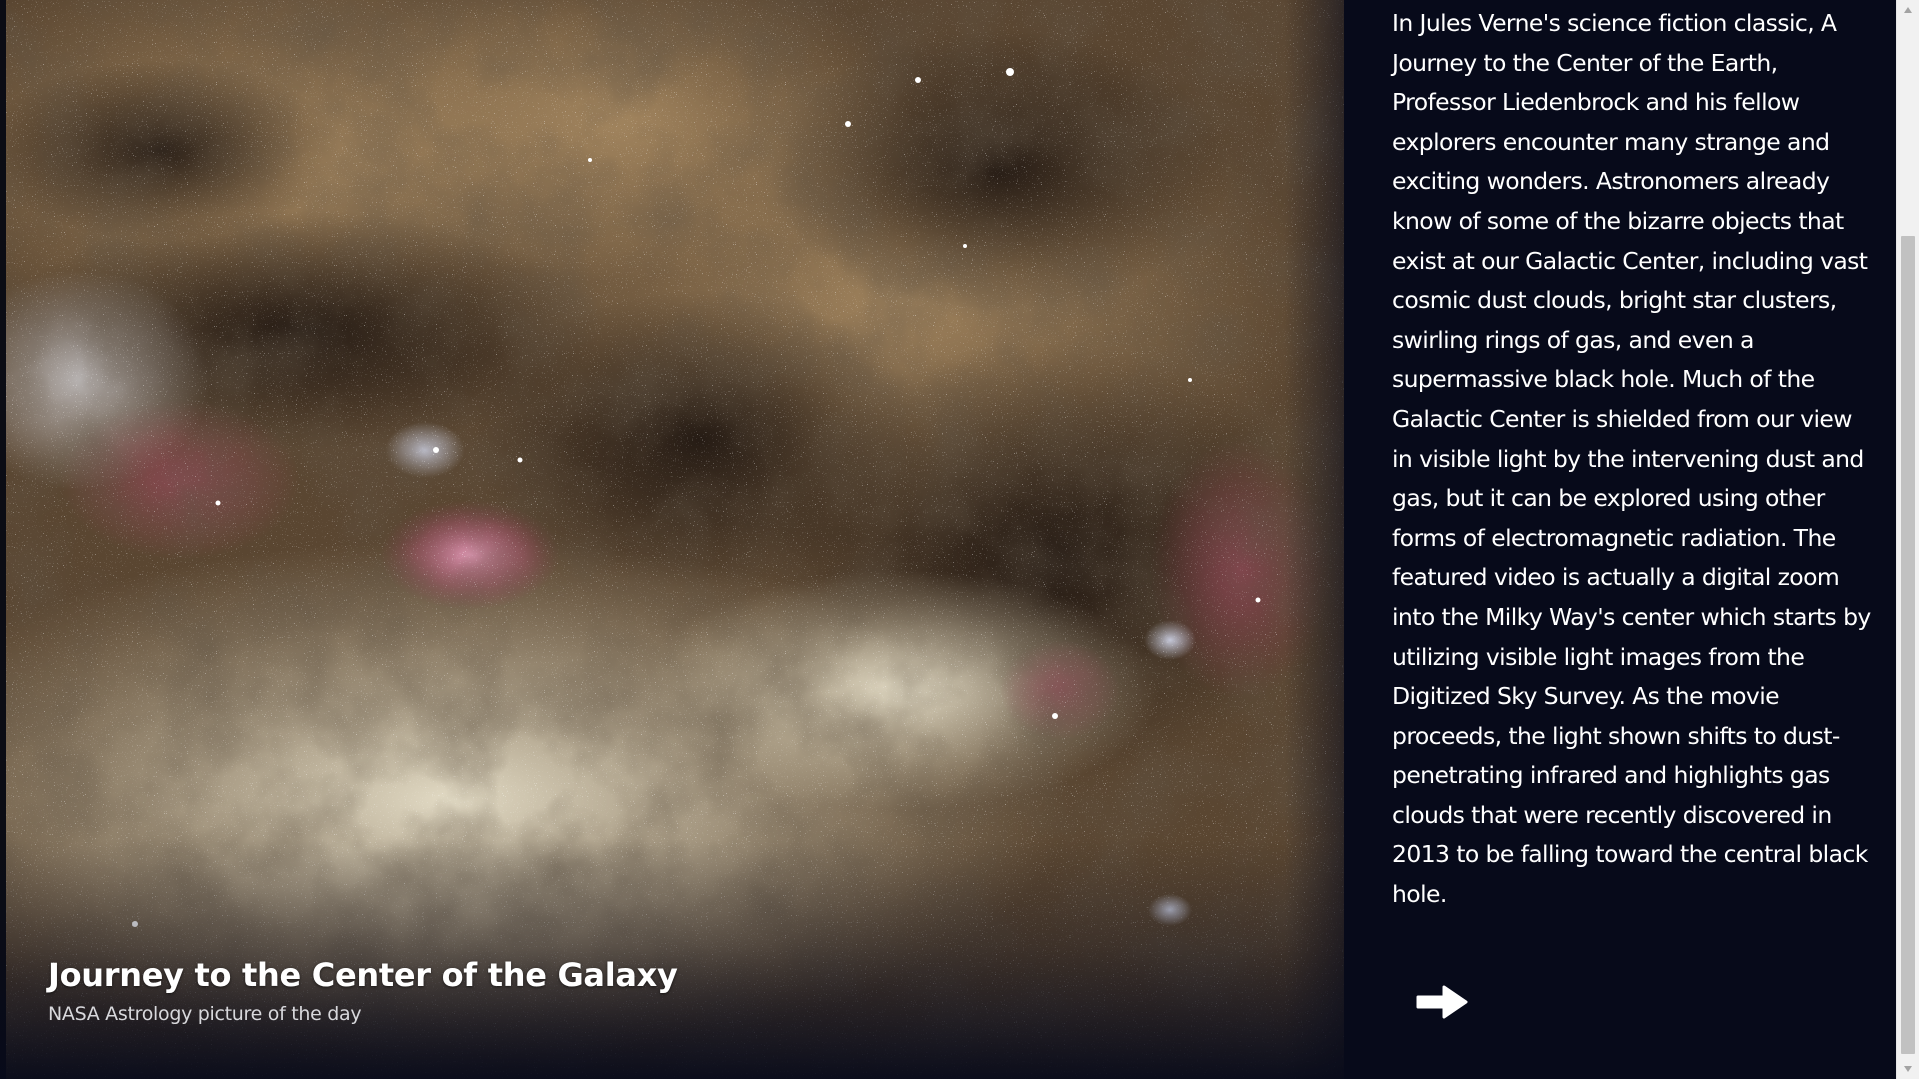  I want to click on page-subtitle: NASA Astrology picture of the day, so click(205, 1014).